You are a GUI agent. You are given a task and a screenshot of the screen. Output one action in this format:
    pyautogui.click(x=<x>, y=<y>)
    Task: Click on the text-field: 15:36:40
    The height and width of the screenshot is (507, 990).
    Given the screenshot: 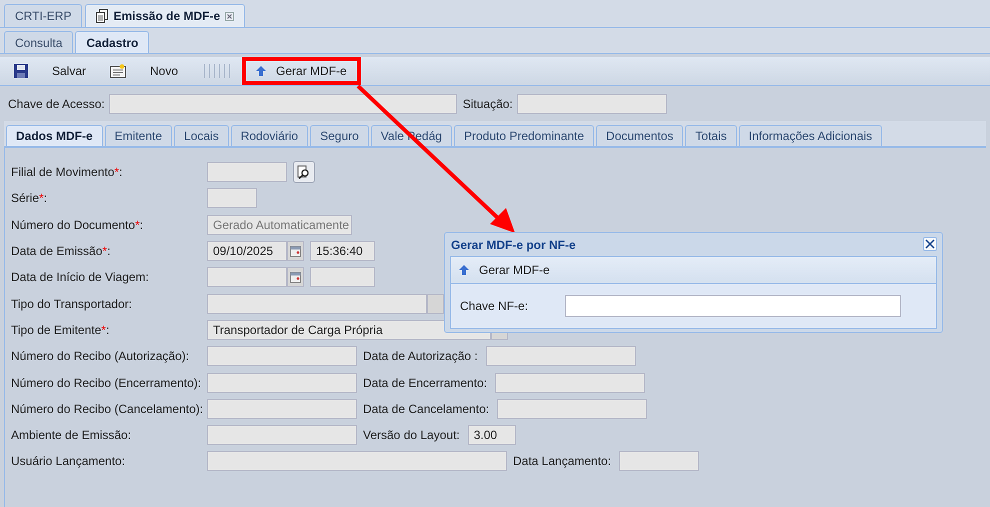 What is the action you would take?
    pyautogui.click(x=342, y=251)
    